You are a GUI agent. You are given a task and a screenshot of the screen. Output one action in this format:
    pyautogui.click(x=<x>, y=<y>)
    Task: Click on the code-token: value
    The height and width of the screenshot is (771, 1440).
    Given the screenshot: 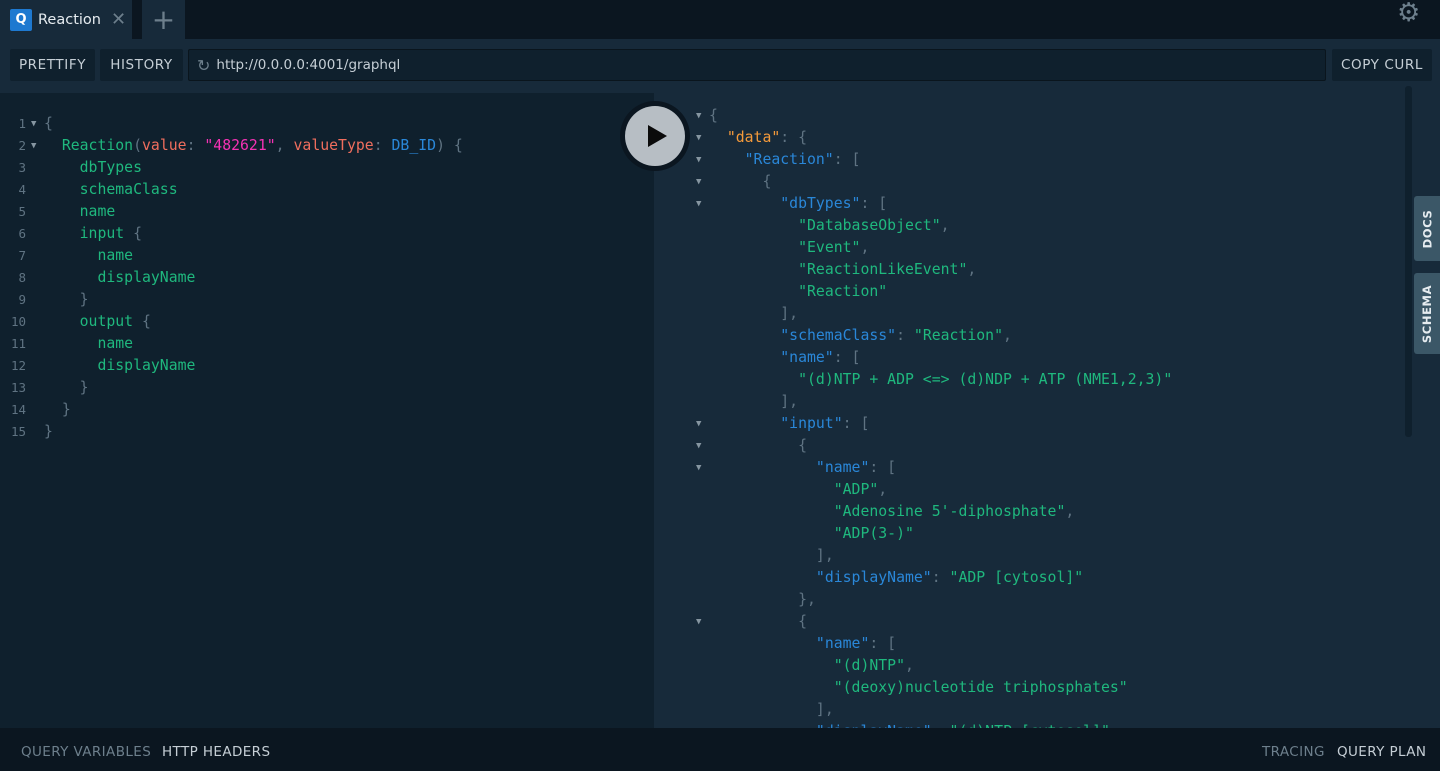 What is the action you would take?
    pyautogui.click(x=164, y=145)
    